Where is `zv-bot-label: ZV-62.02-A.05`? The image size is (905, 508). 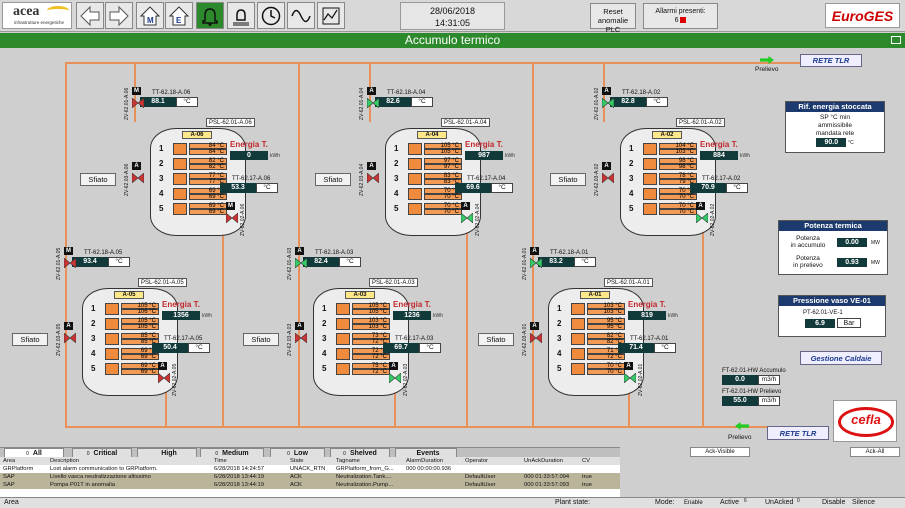 zv-bot-label: ZV-62.02-A.05 is located at coordinates (175, 379).